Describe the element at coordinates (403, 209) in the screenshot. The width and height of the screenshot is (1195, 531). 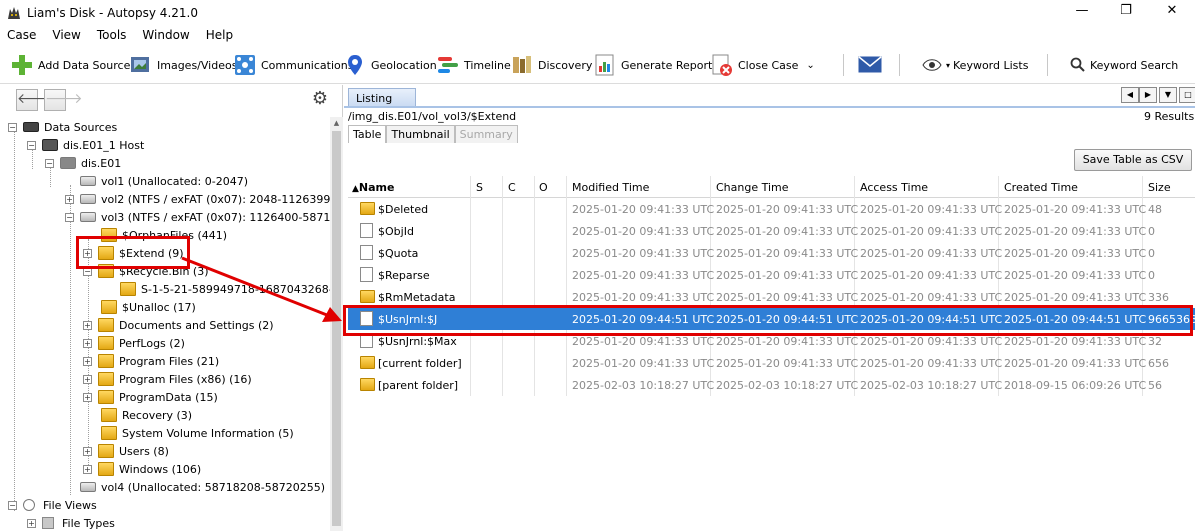
I see `cell-name: $Deleted` at that location.